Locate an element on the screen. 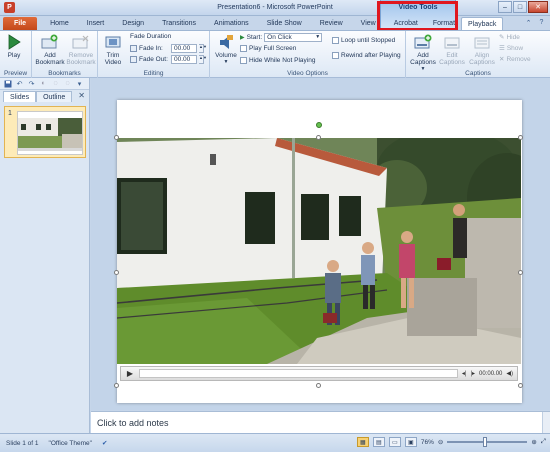 This screenshot has height=452, width=550. save-icon is located at coordinates (7, 83).